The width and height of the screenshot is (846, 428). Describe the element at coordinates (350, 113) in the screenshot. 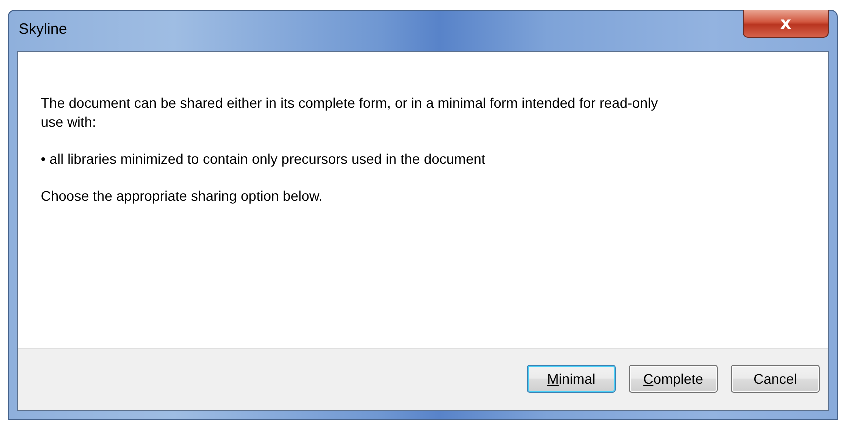

I see `message-text: The document can be shared either in its complete form, or in a minimal form intended for read-only use with:` at that location.